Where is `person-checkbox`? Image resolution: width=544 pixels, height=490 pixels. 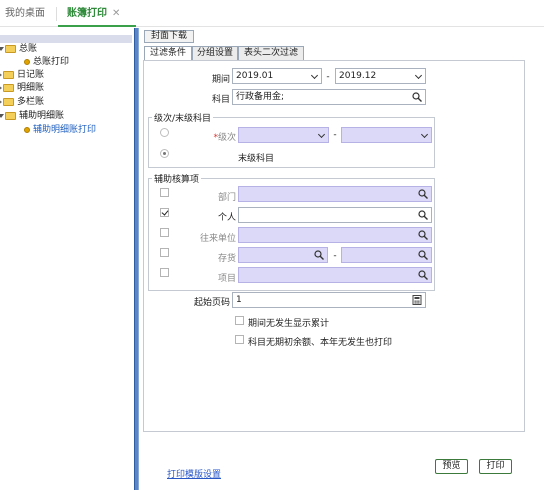 person-checkbox is located at coordinates (164, 212).